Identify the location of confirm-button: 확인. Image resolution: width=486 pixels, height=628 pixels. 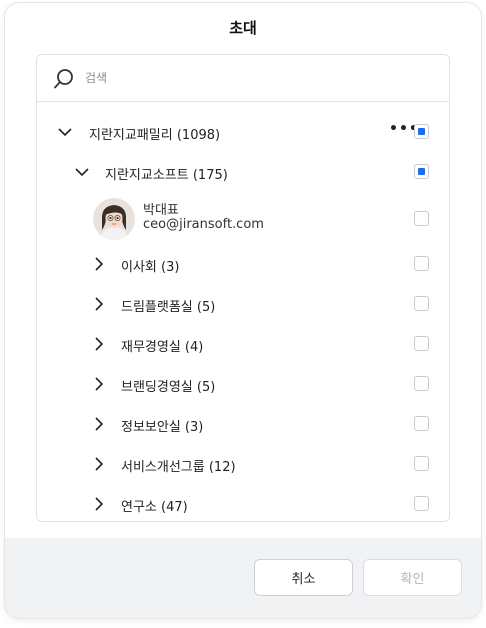
(412, 577).